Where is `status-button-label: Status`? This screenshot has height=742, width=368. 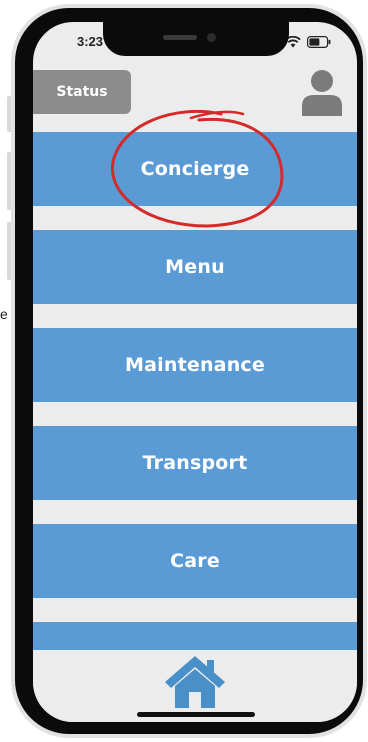 status-button-label: Status is located at coordinates (82, 92).